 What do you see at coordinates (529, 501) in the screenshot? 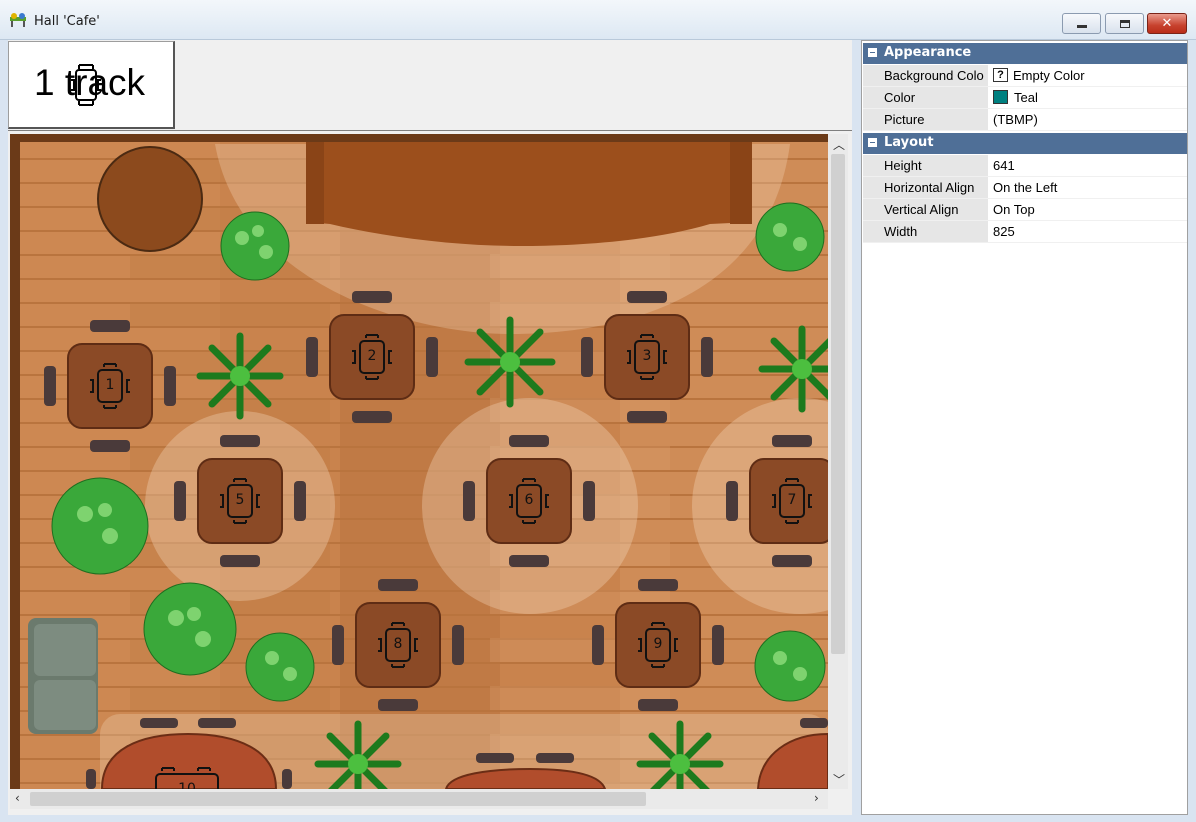
I see `table-label-6: 6` at bounding box center [529, 501].